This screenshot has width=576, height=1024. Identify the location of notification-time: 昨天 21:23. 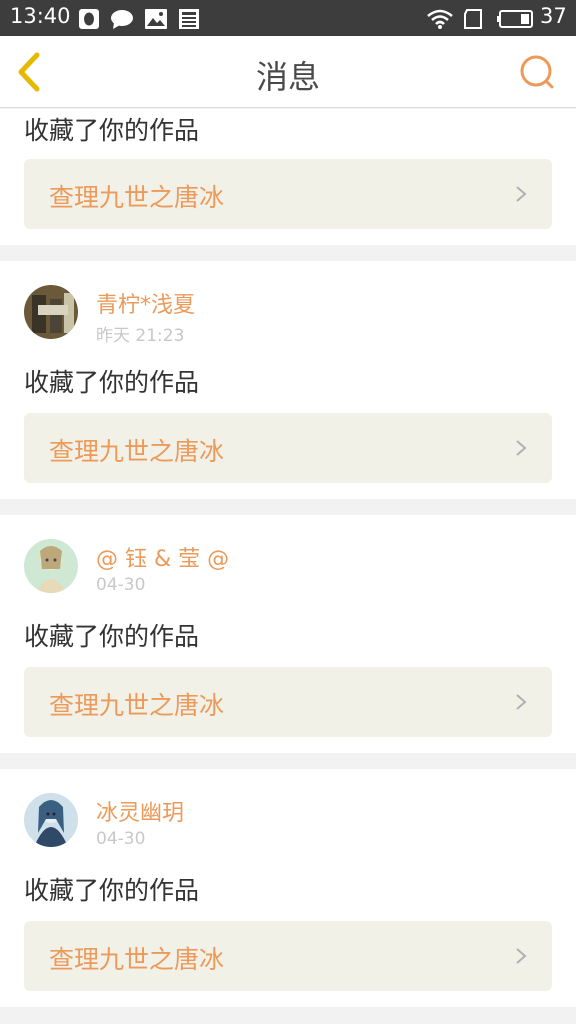
(140, 336).